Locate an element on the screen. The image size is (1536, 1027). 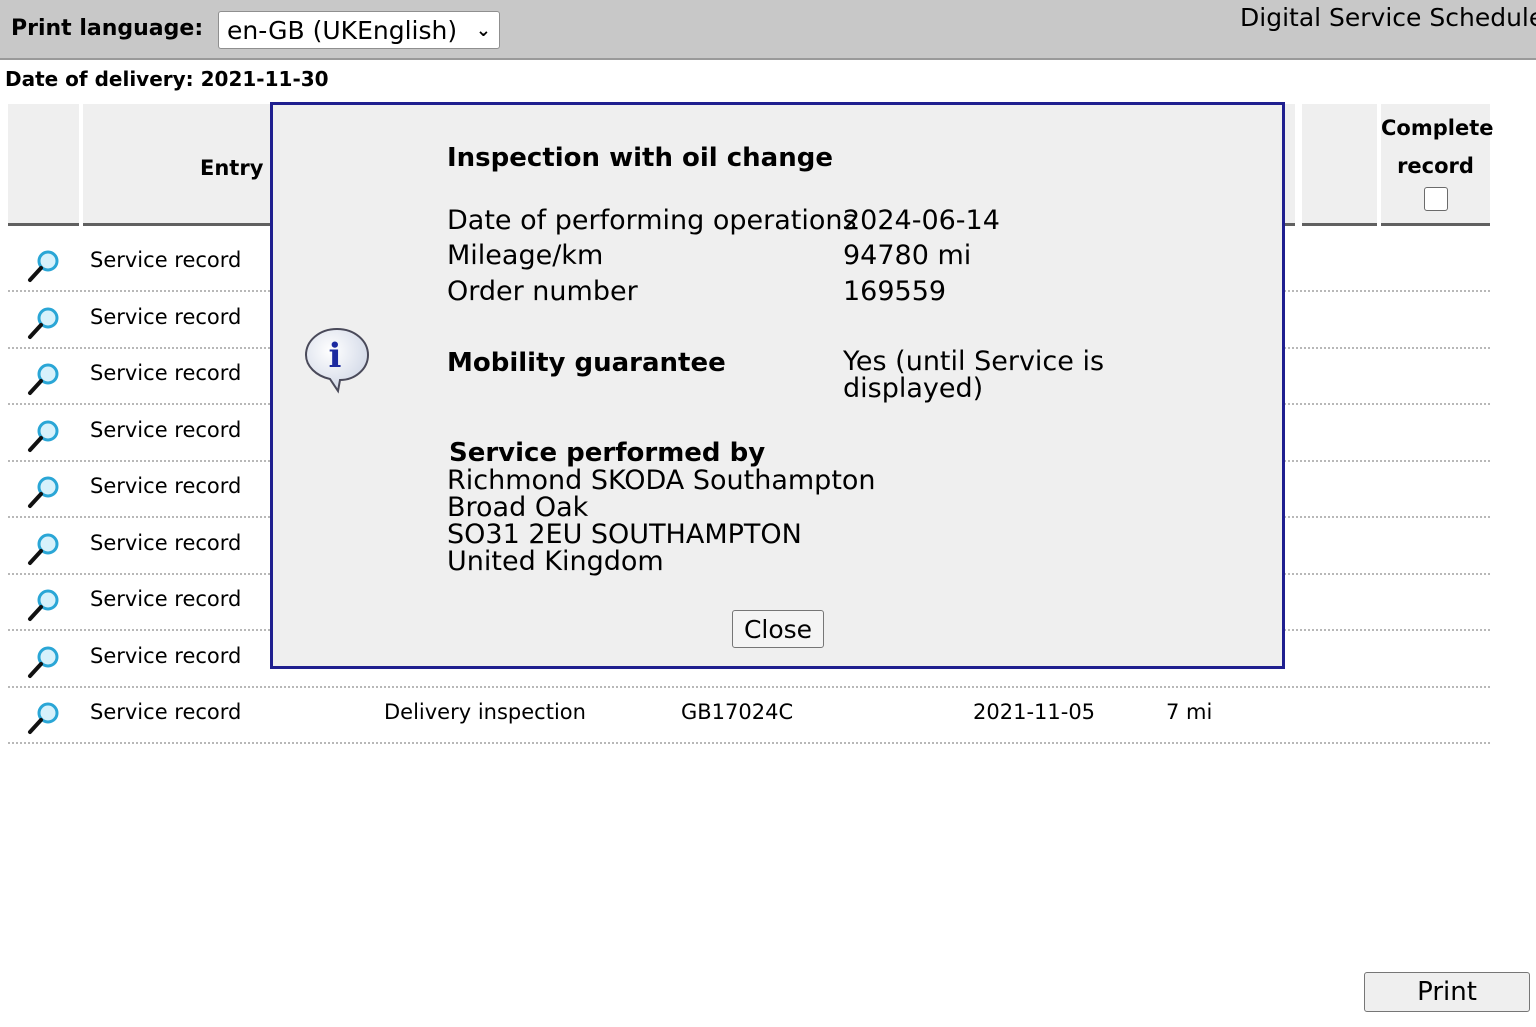
complete-header-line2: record is located at coordinates (1435, 166).